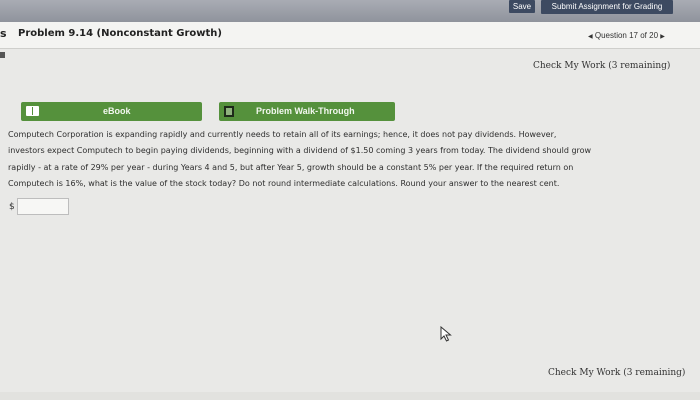 Image resolution: width=700 pixels, height=400 pixels. What do you see at coordinates (32, 111) in the screenshot?
I see `book-icon` at bounding box center [32, 111].